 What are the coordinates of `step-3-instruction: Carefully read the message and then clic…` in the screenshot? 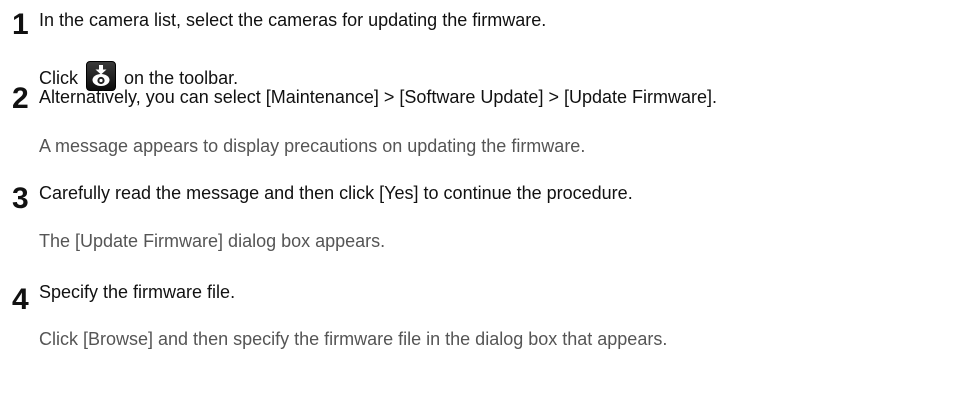 It's located at (336, 193).